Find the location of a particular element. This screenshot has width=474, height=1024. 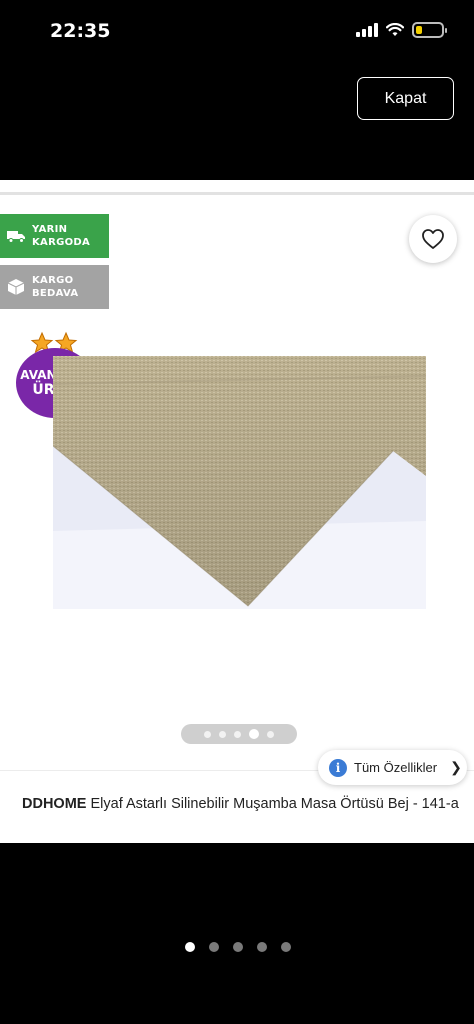

shipping-tomorrow-badge: YARIN KARGODA is located at coordinates (54, 236).